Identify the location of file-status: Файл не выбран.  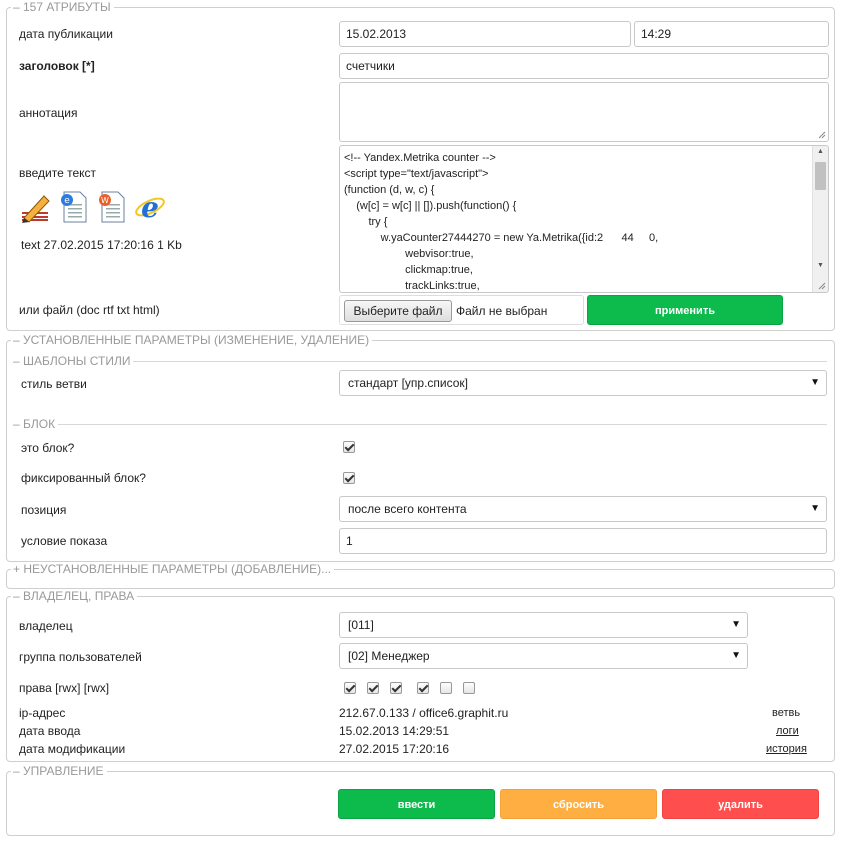
(502, 311).